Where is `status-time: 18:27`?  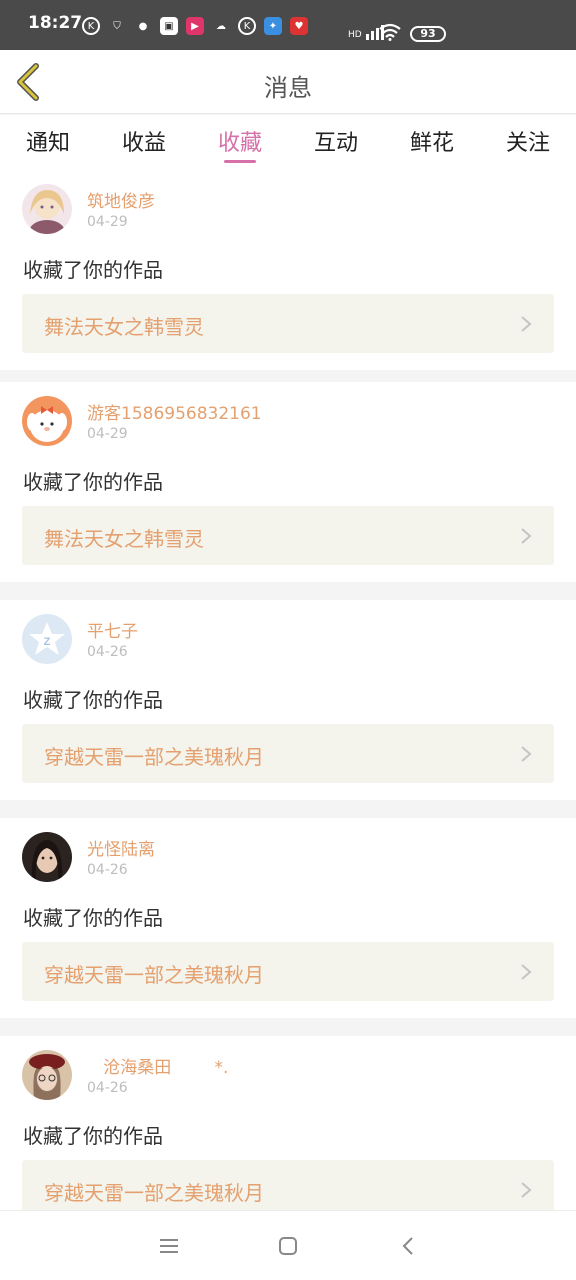
status-time: 18:27 is located at coordinates (55, 23).